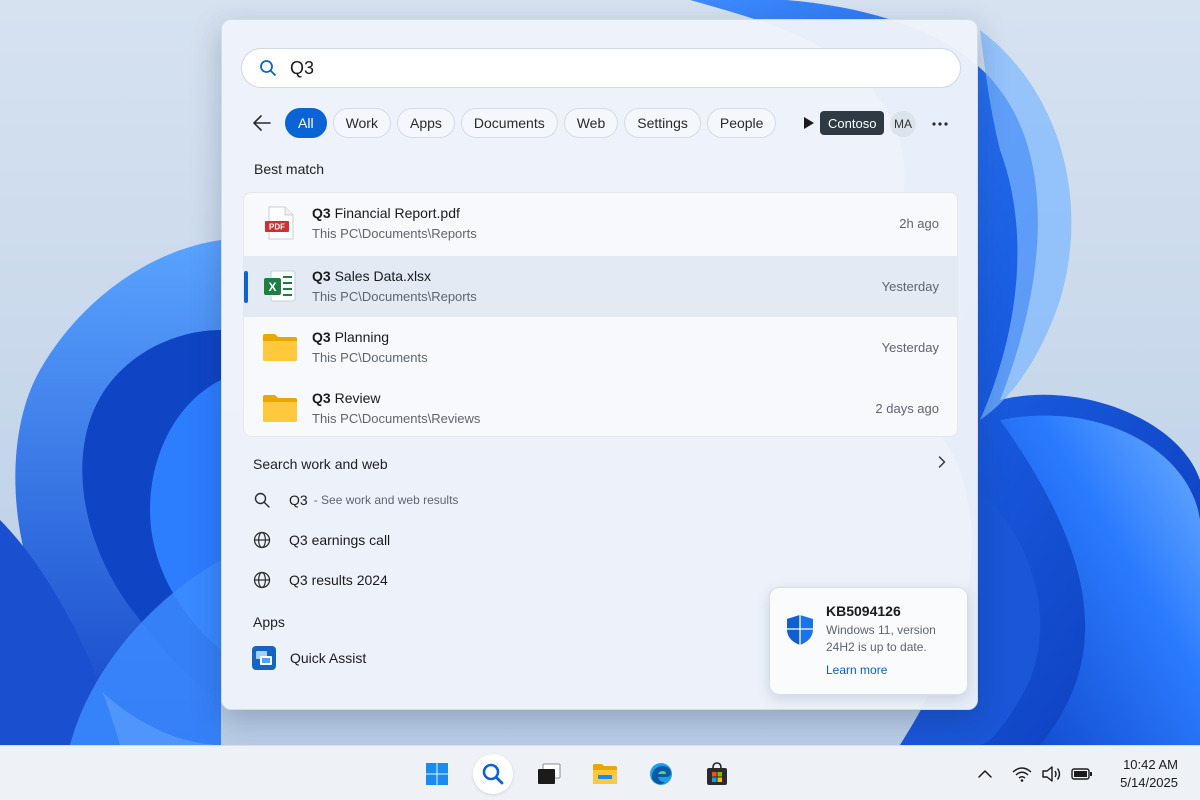 Image resolution: width=1200 pixels, height=800 pixels. What do you see at coordinates (717, 774) in the screenshot?
I see `store-icon` at bounding box center [717, 774].